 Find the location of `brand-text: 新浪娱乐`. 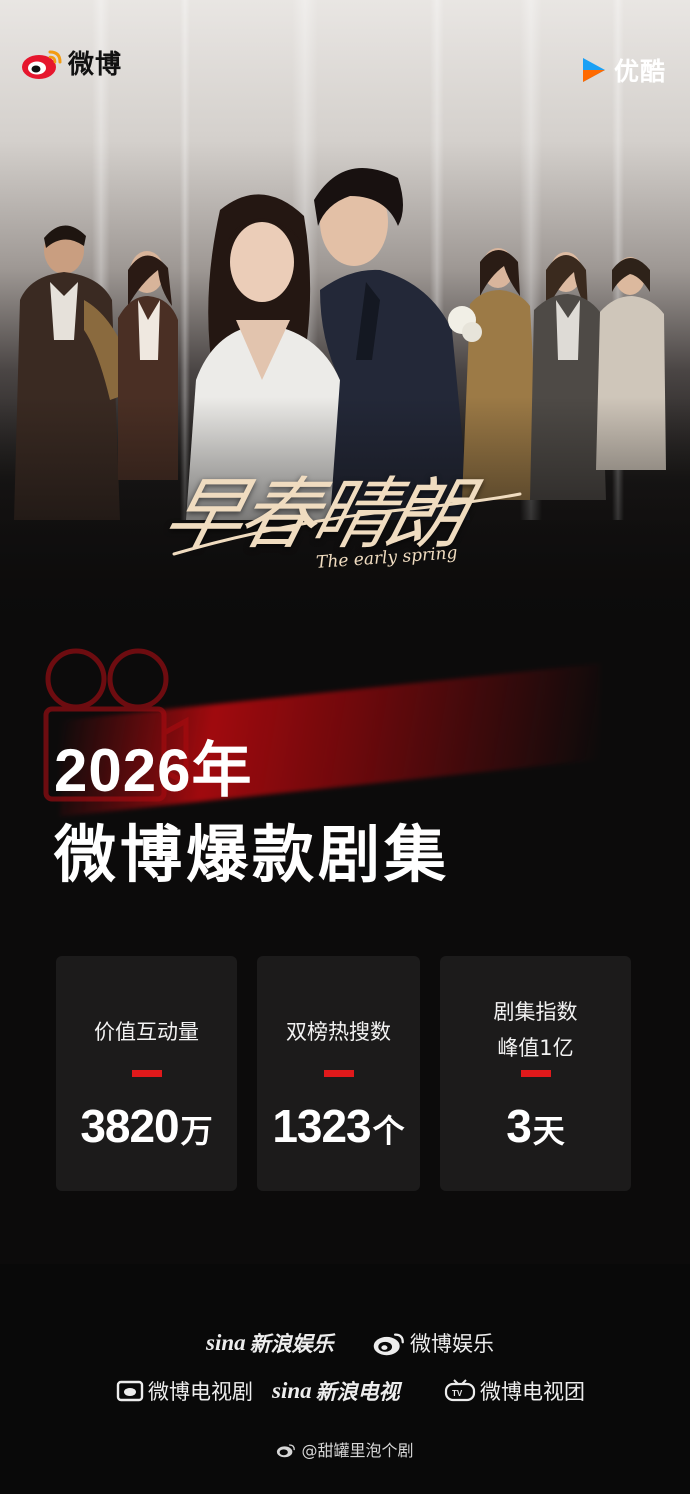

brand-text: 新浪娱乐 is located at coordinates (291, 1344).